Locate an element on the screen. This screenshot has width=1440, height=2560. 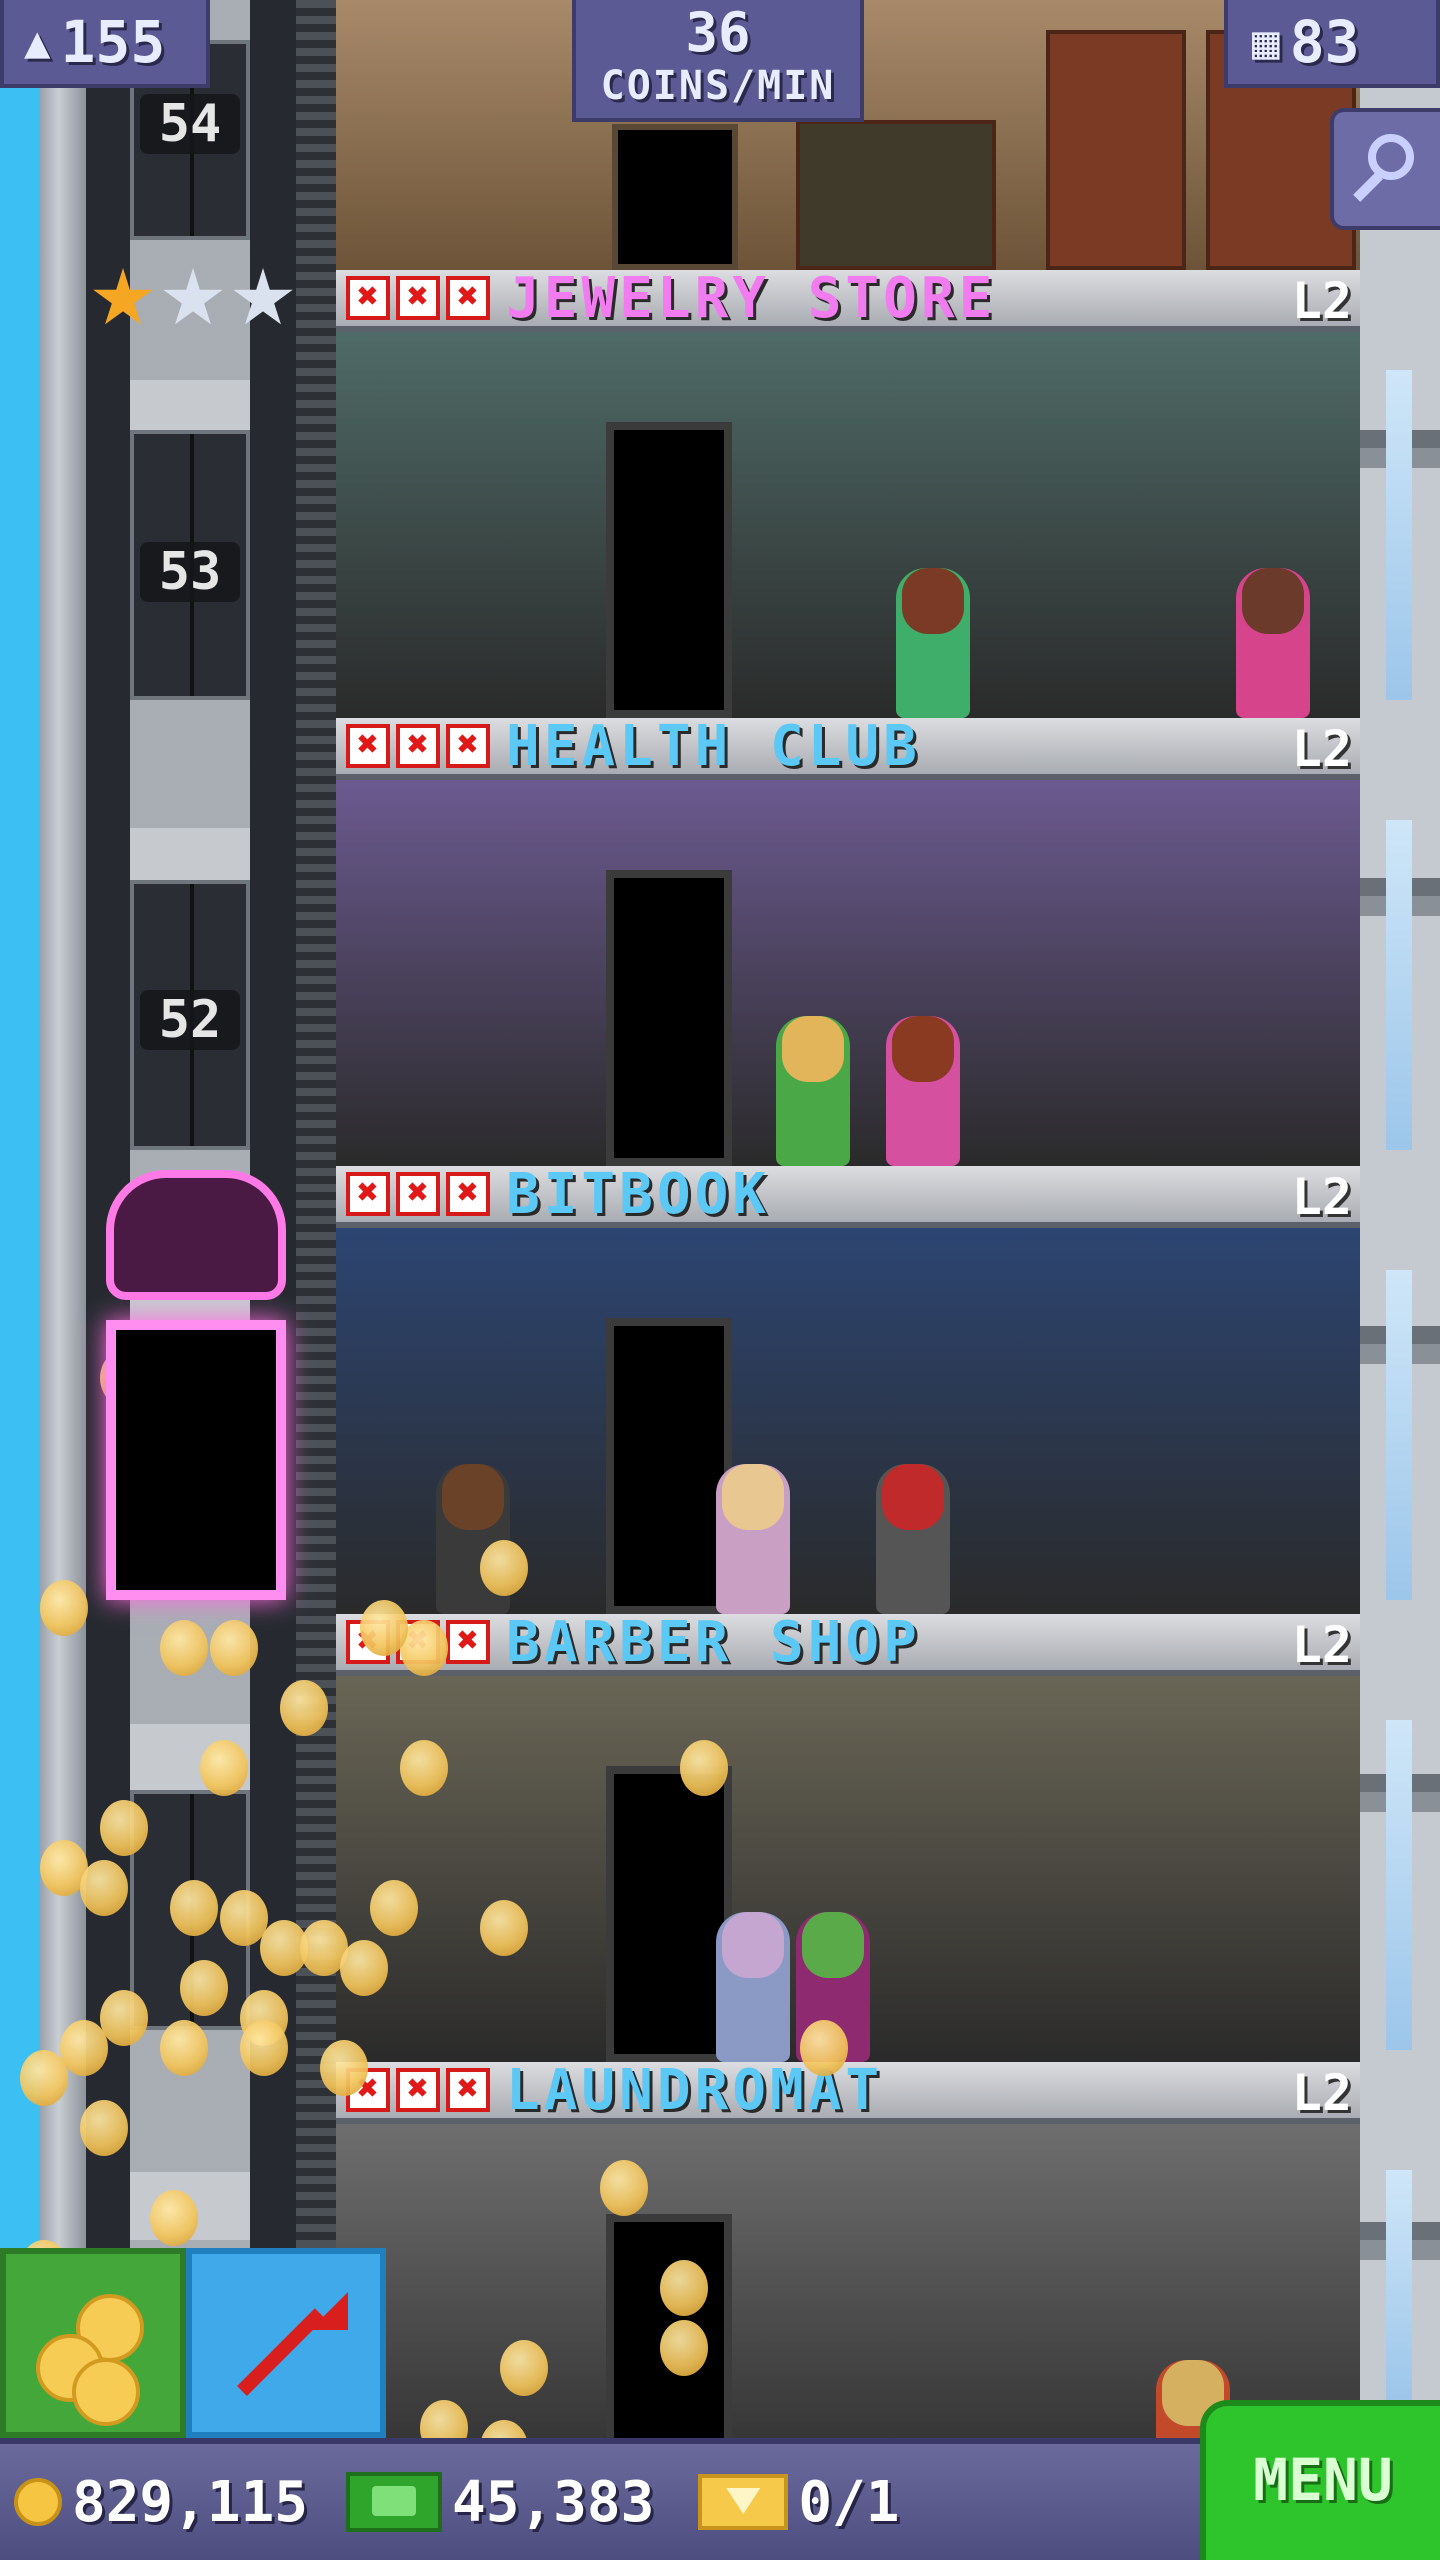
population-value: 155 is located at coordinates (113, 42).